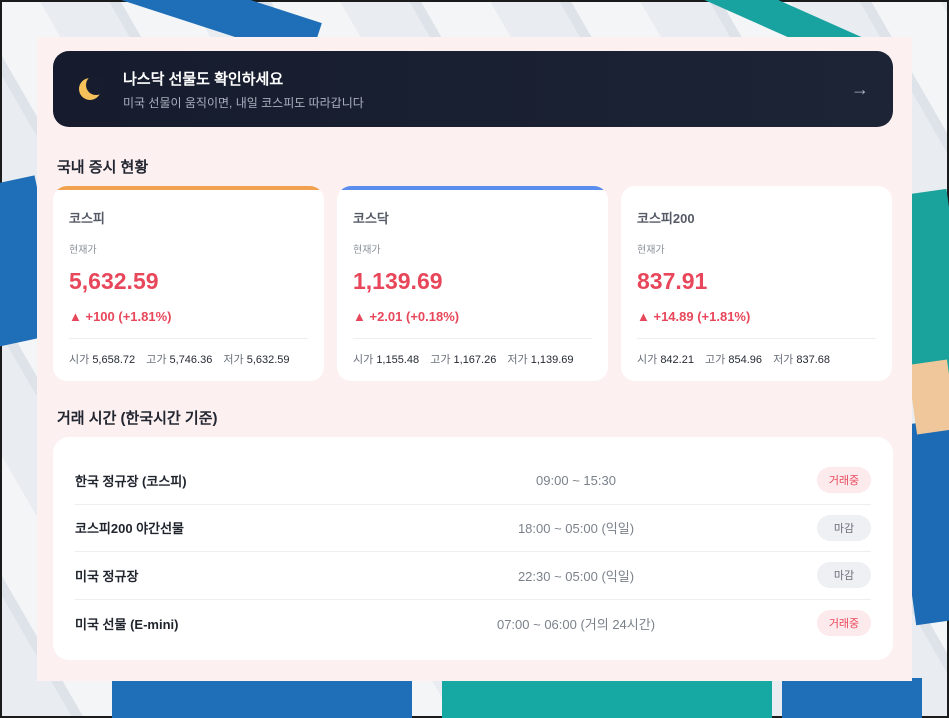 The width and height of the screenshot is (949, 718). What do you see at coordinates (130, 529) in the screenshot?
I see `market-name: 코스피200 야간선물` at bounding box center [130, 529].